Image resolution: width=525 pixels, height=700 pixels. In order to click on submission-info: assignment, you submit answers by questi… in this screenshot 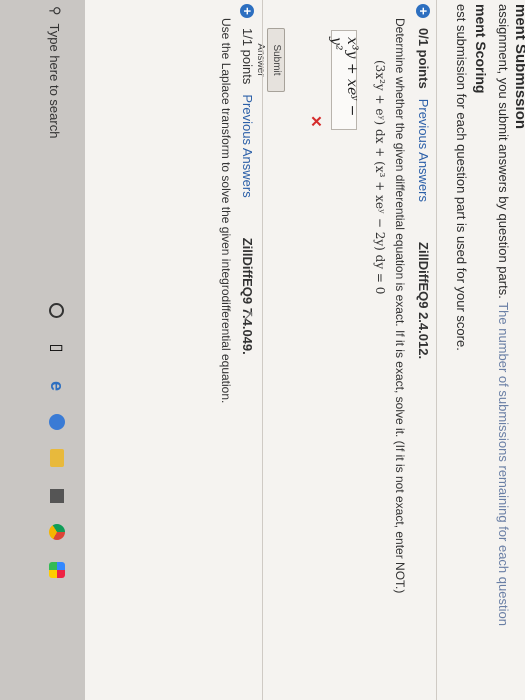, I will do `click(503, 315)`.